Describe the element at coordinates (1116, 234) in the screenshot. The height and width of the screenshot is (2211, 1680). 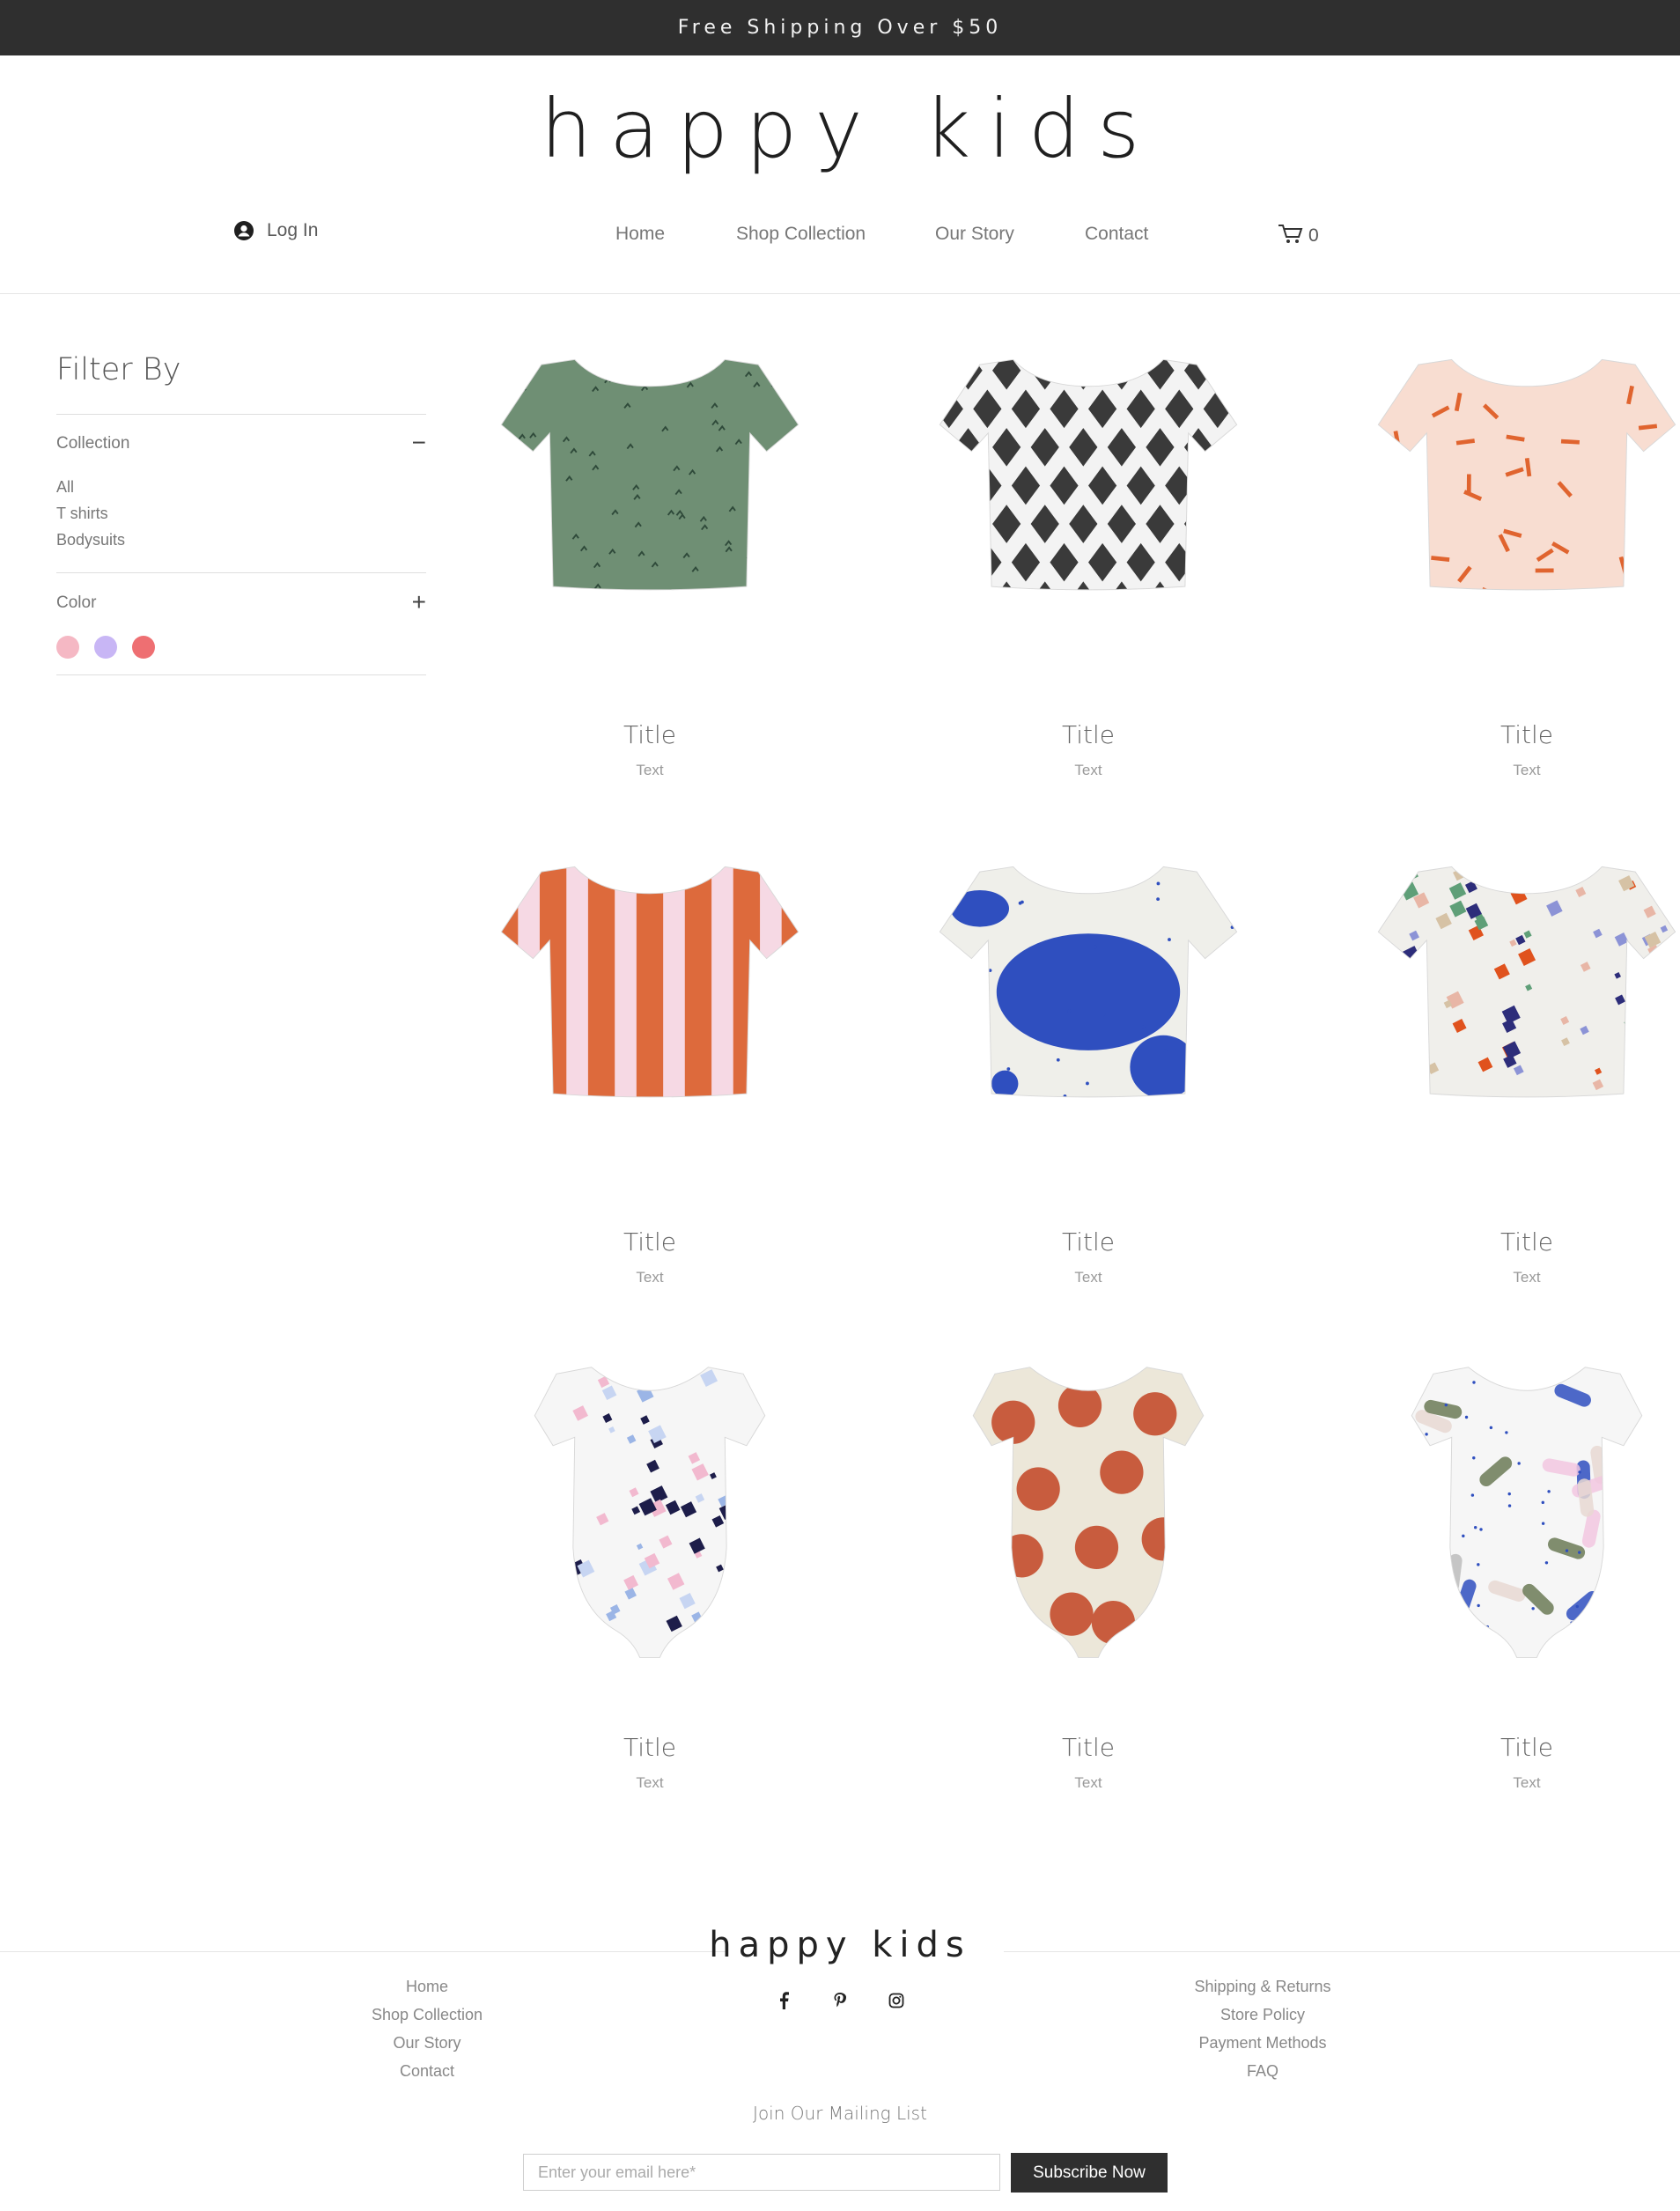
I see `nav-contact: Contact` at that location.